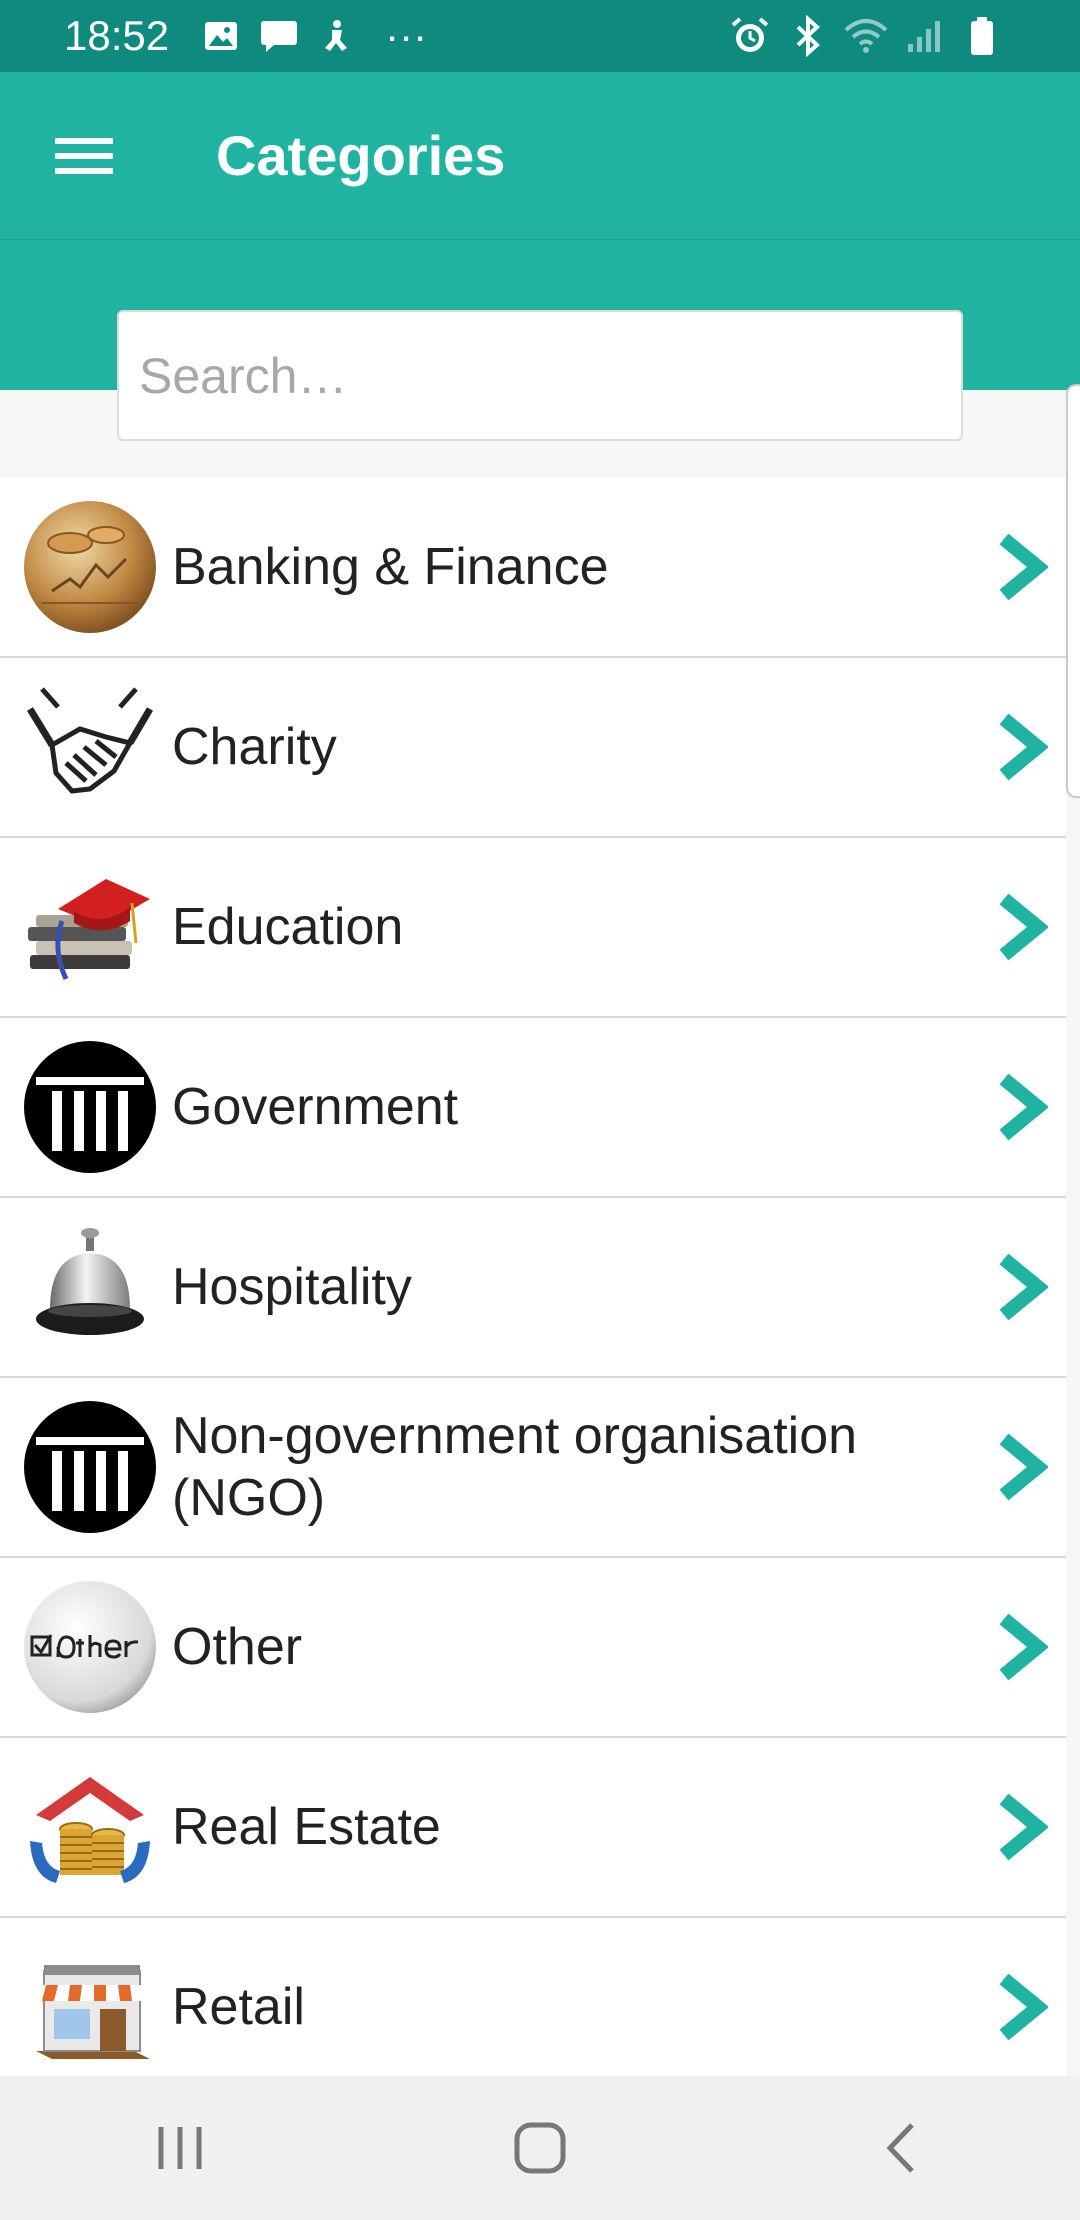 This screenshot has width=1080, height=2220. Describe the element at coordinates (533, 2008) in the screenshot. I see `category-item-retail: Retail` at that location.